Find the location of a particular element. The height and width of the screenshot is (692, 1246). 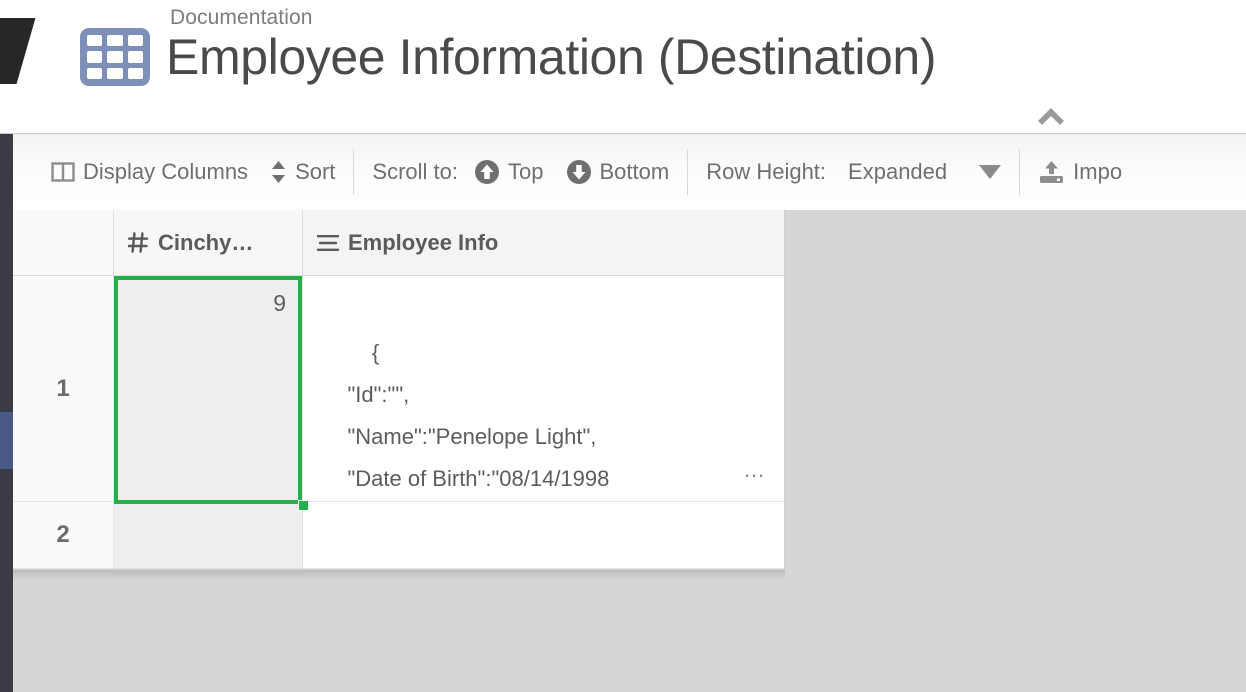

grid-header-row: Cinchy… Employee Info is located at coordinates (398, 243).